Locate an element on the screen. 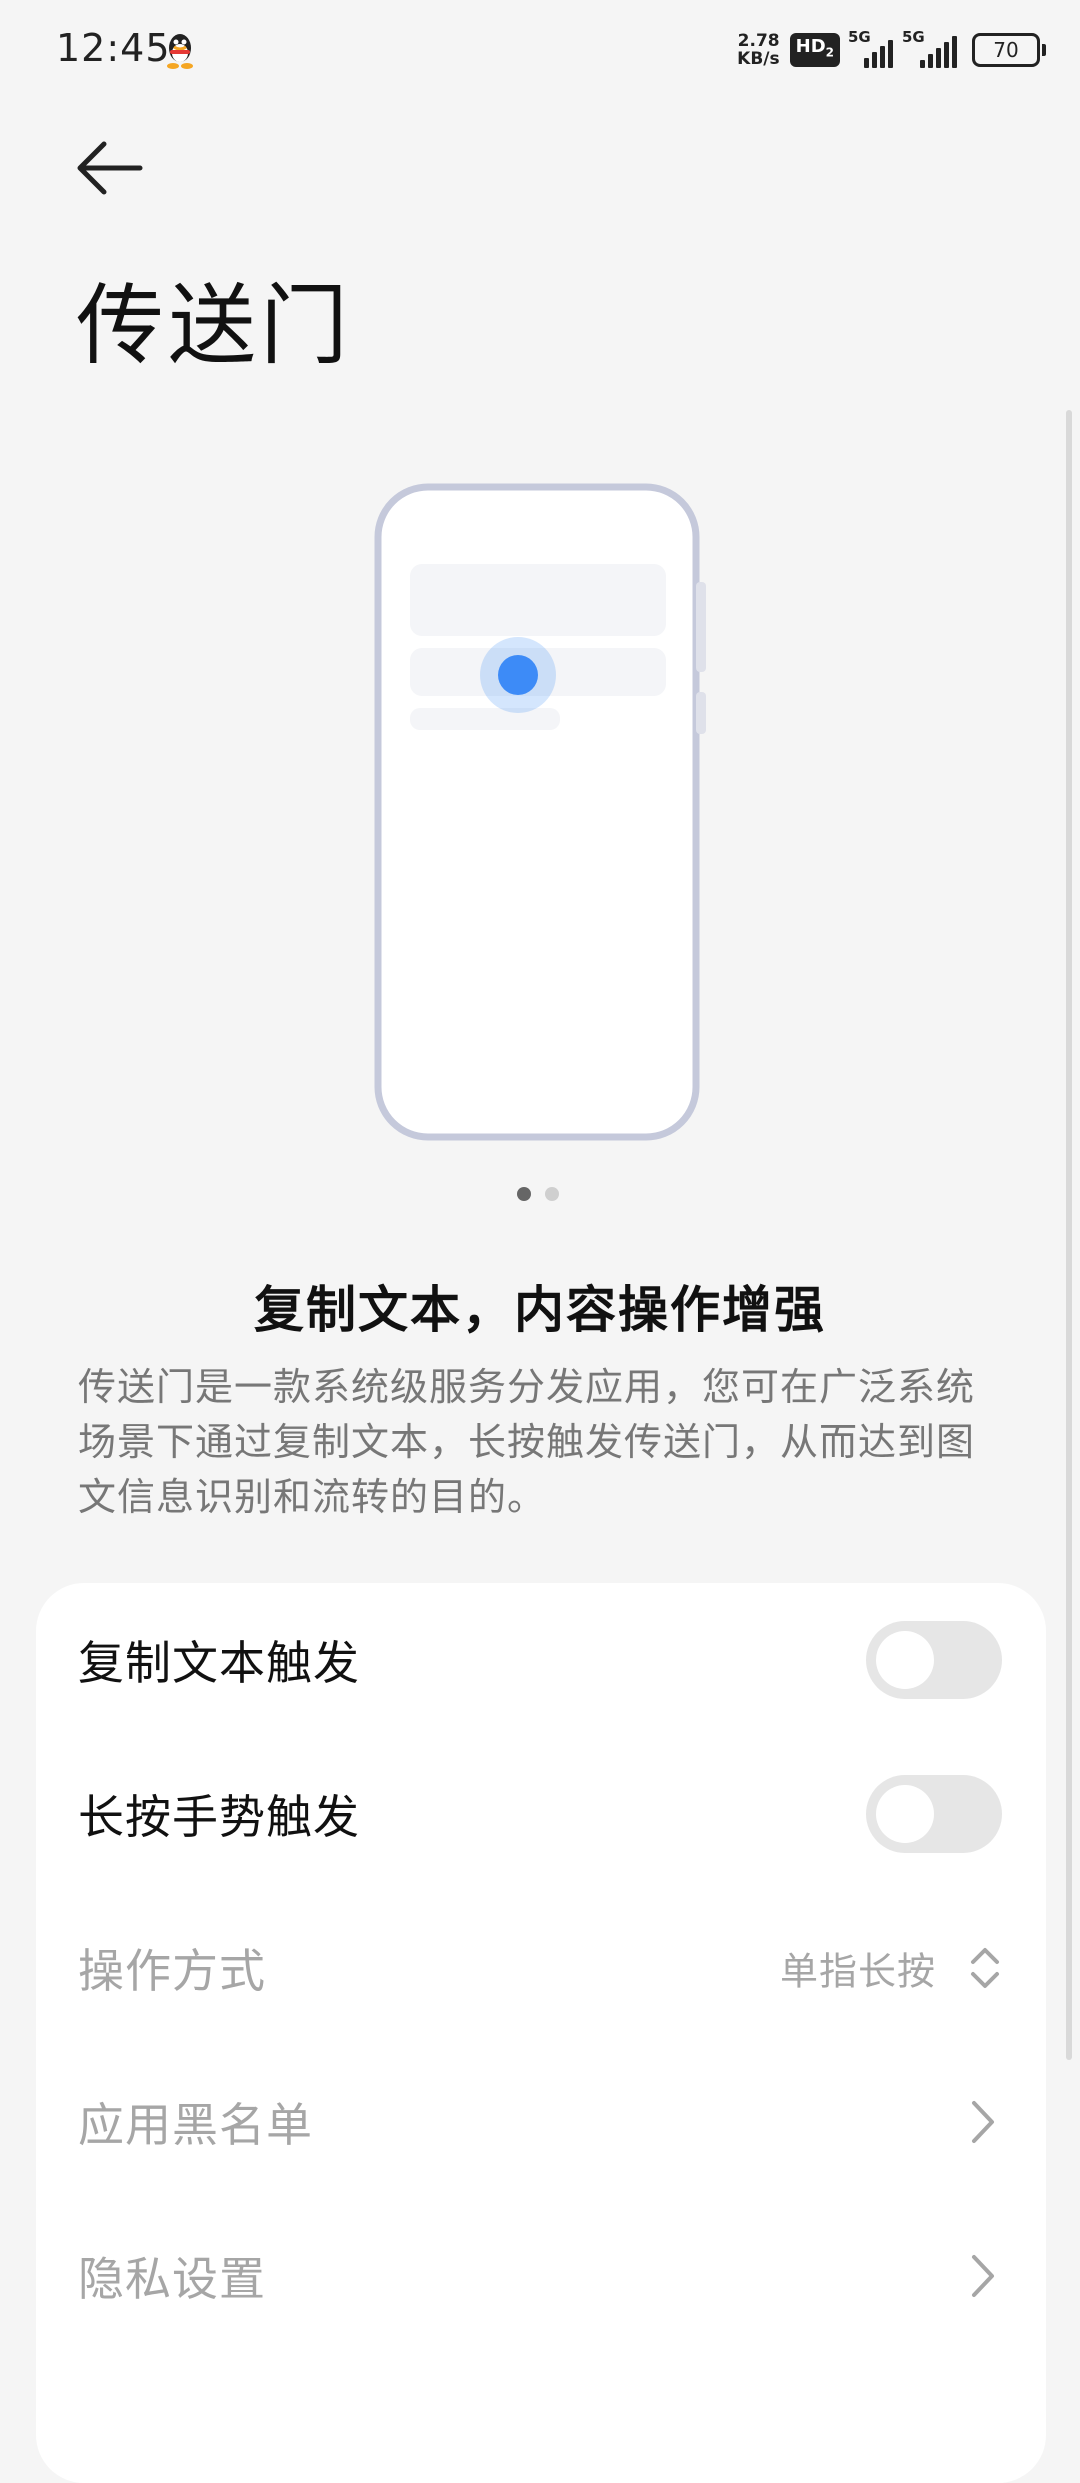  page-title: 传送门 is located at coordinates (214, 325).